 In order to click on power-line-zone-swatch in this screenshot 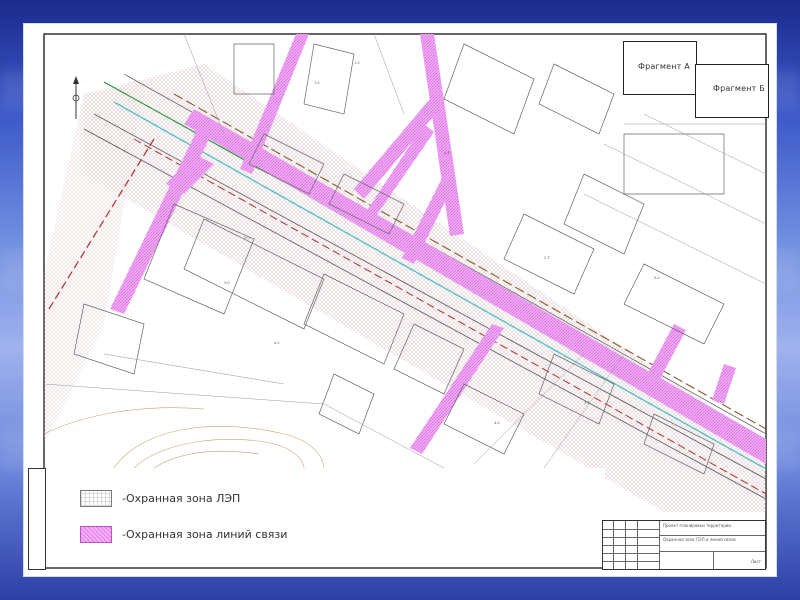, I will do `click(96, 498)`.